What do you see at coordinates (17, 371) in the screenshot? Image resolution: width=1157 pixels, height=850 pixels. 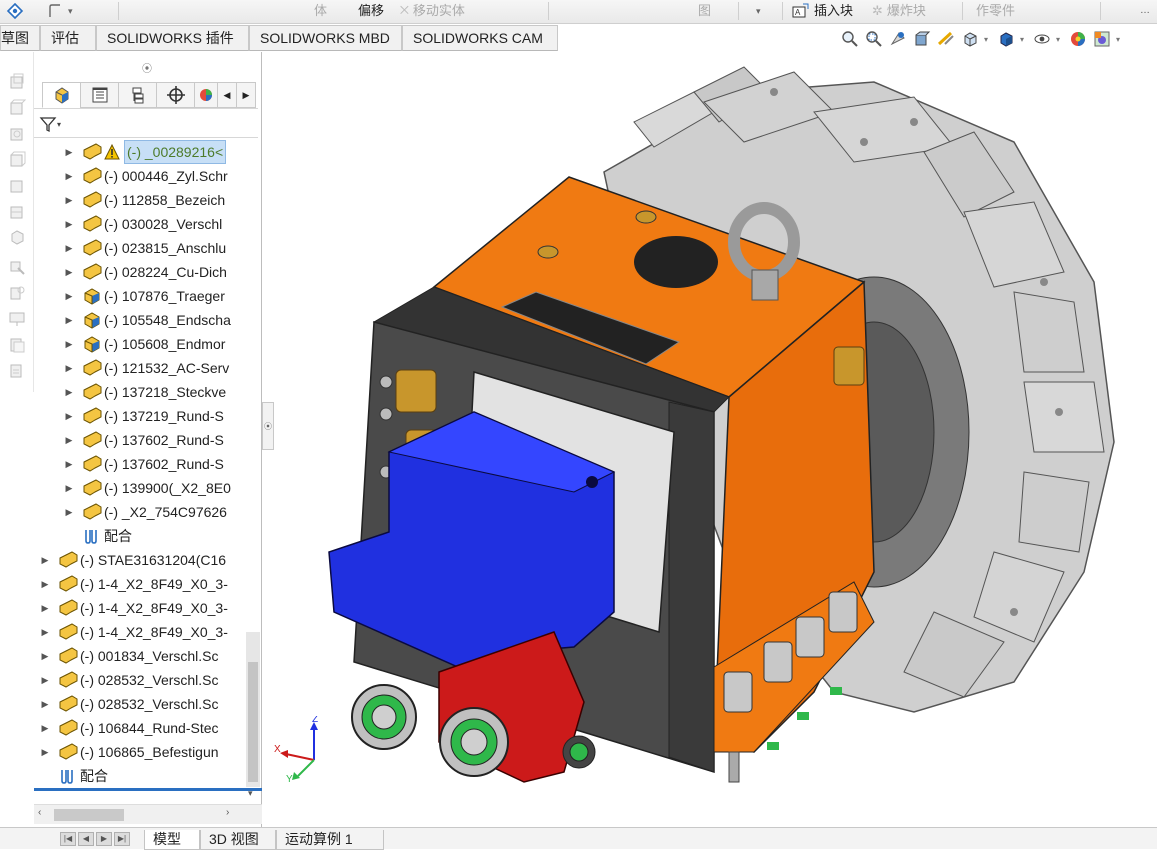 I see `strip-tool-12-icon` at bounding box center [17, 371].